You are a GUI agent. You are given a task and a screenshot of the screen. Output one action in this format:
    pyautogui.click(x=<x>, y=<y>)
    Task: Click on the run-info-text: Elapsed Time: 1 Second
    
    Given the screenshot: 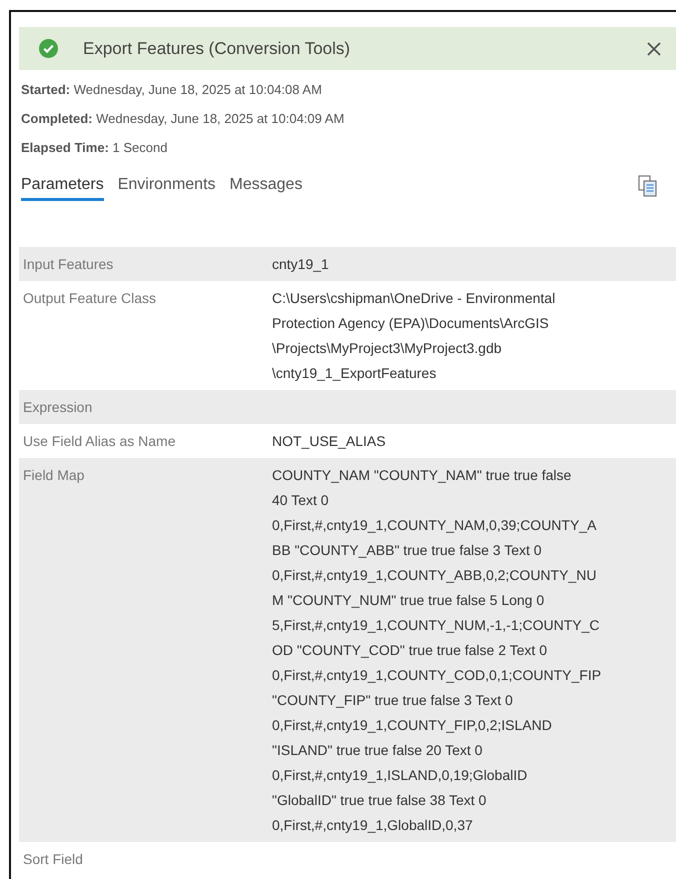 What is the action you would take?
    pyautogui.click(x=94, y=147)
    